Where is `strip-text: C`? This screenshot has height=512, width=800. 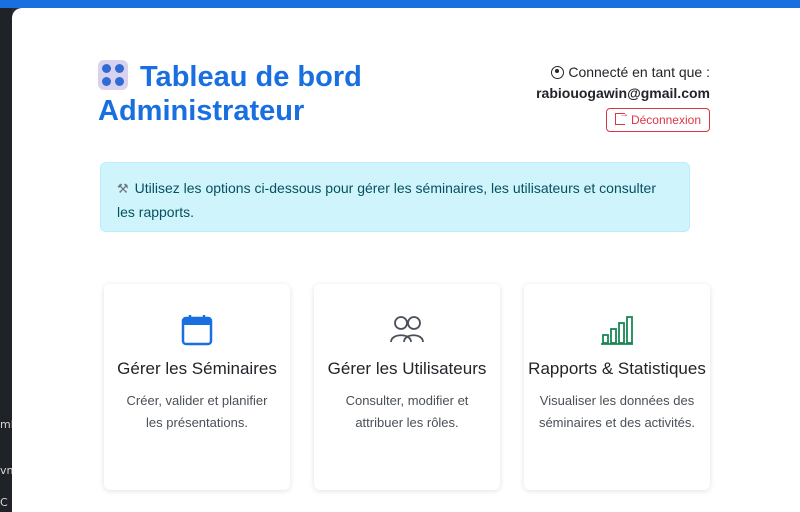
strip-text: C is located at coordinates (4, 502).